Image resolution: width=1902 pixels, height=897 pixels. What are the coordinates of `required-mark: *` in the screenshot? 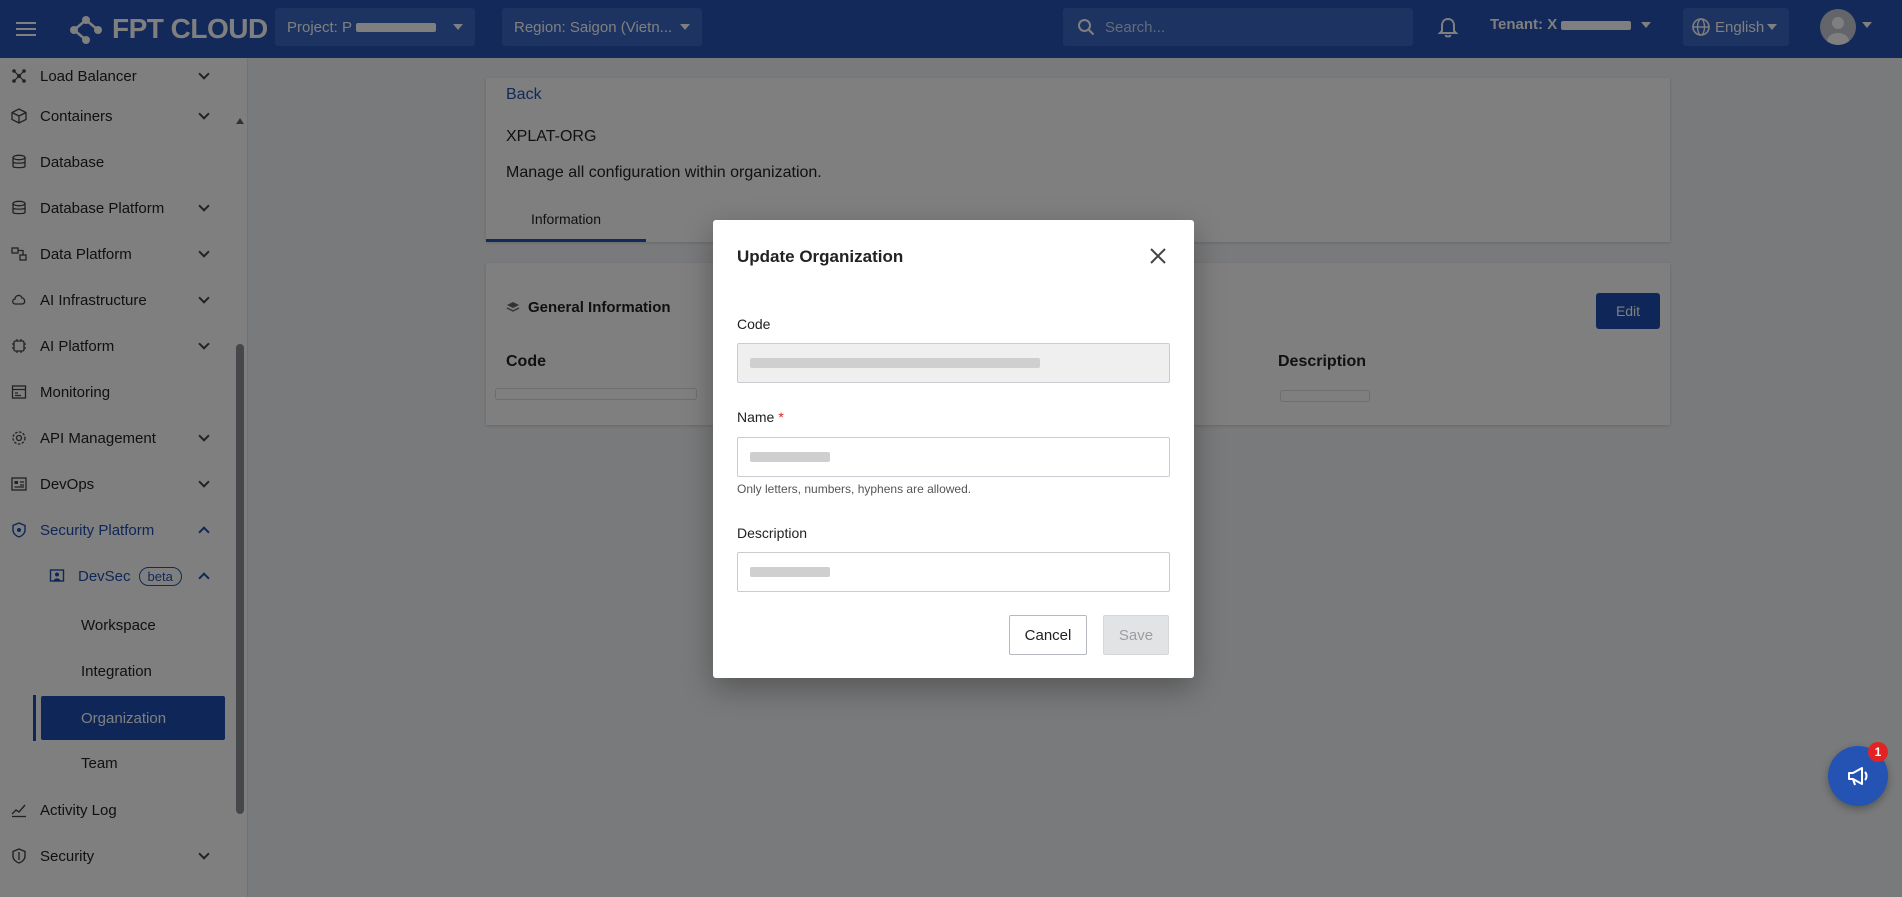 It's located at (781, 417).